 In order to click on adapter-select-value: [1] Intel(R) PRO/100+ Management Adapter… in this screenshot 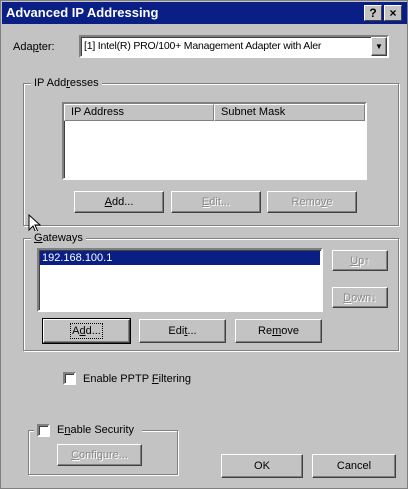, I will do `click(203, 46)`.